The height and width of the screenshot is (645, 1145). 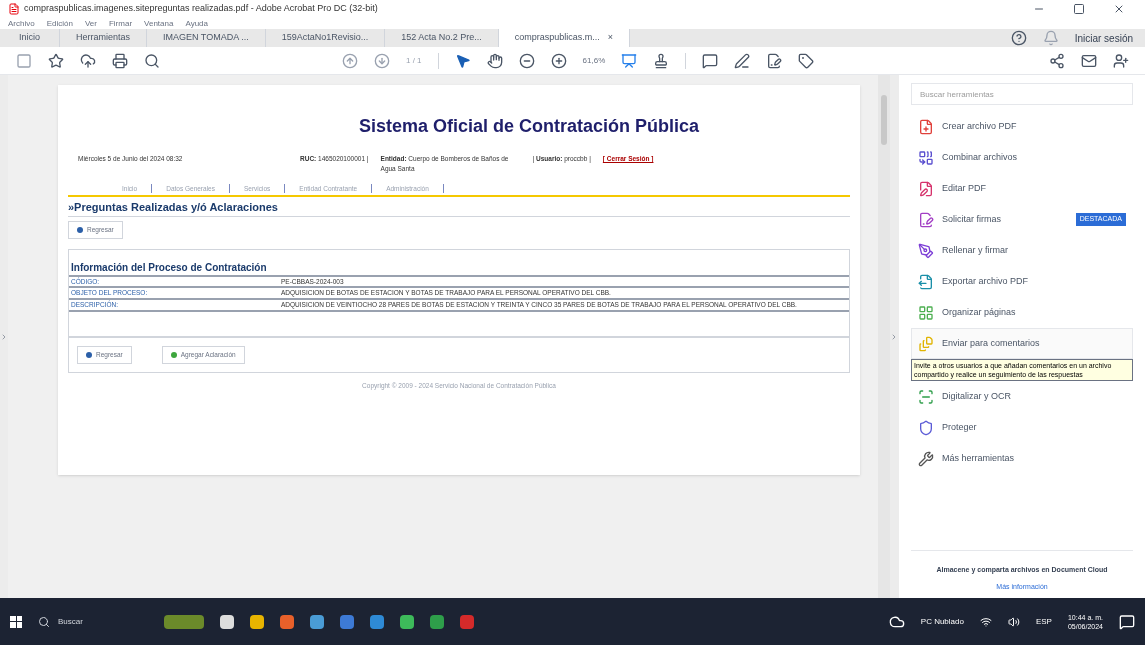 What do you see at coordinates (88, 60) in the screenshot?
I see `upload-icon` at bounding box center [88, 60].